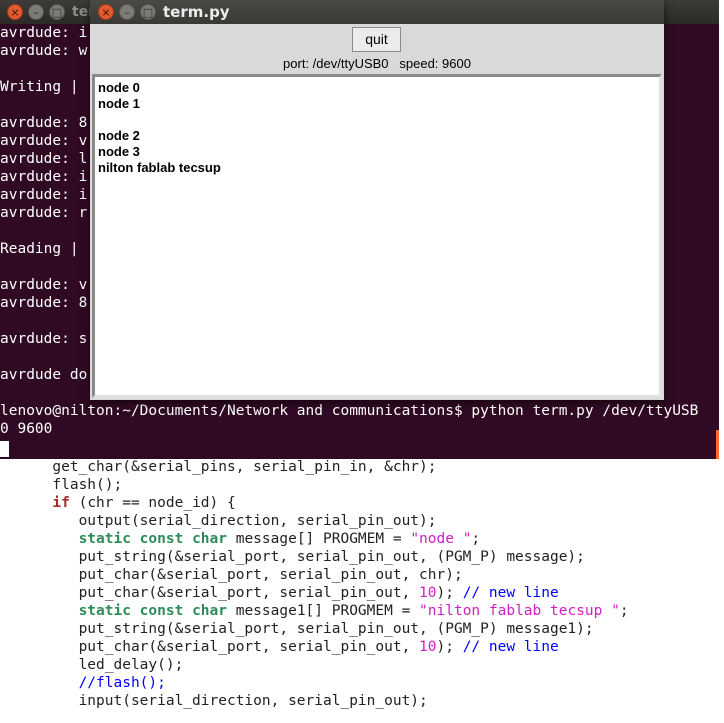  Describe the element at coordinates (314, 683) in the screenshot. I see `code-line: //flash();` at that location.